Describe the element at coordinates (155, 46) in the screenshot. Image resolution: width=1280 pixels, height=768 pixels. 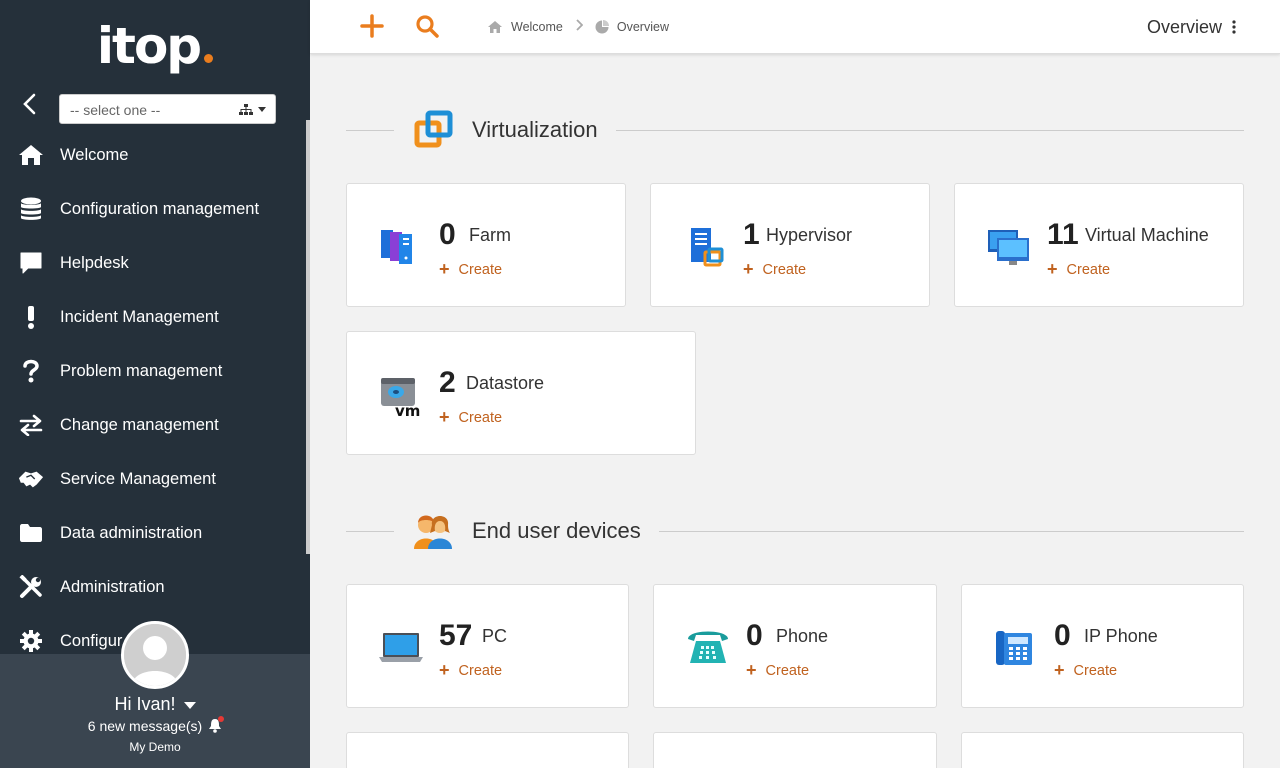
I see `itop-logo: itop` at that location.